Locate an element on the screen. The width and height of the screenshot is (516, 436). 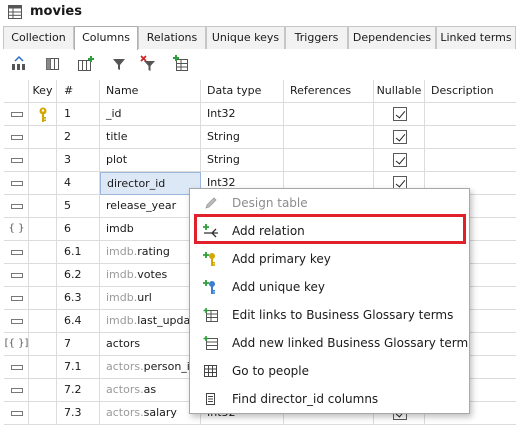
column-number: 7.2 is located at coordinates (78, 390).